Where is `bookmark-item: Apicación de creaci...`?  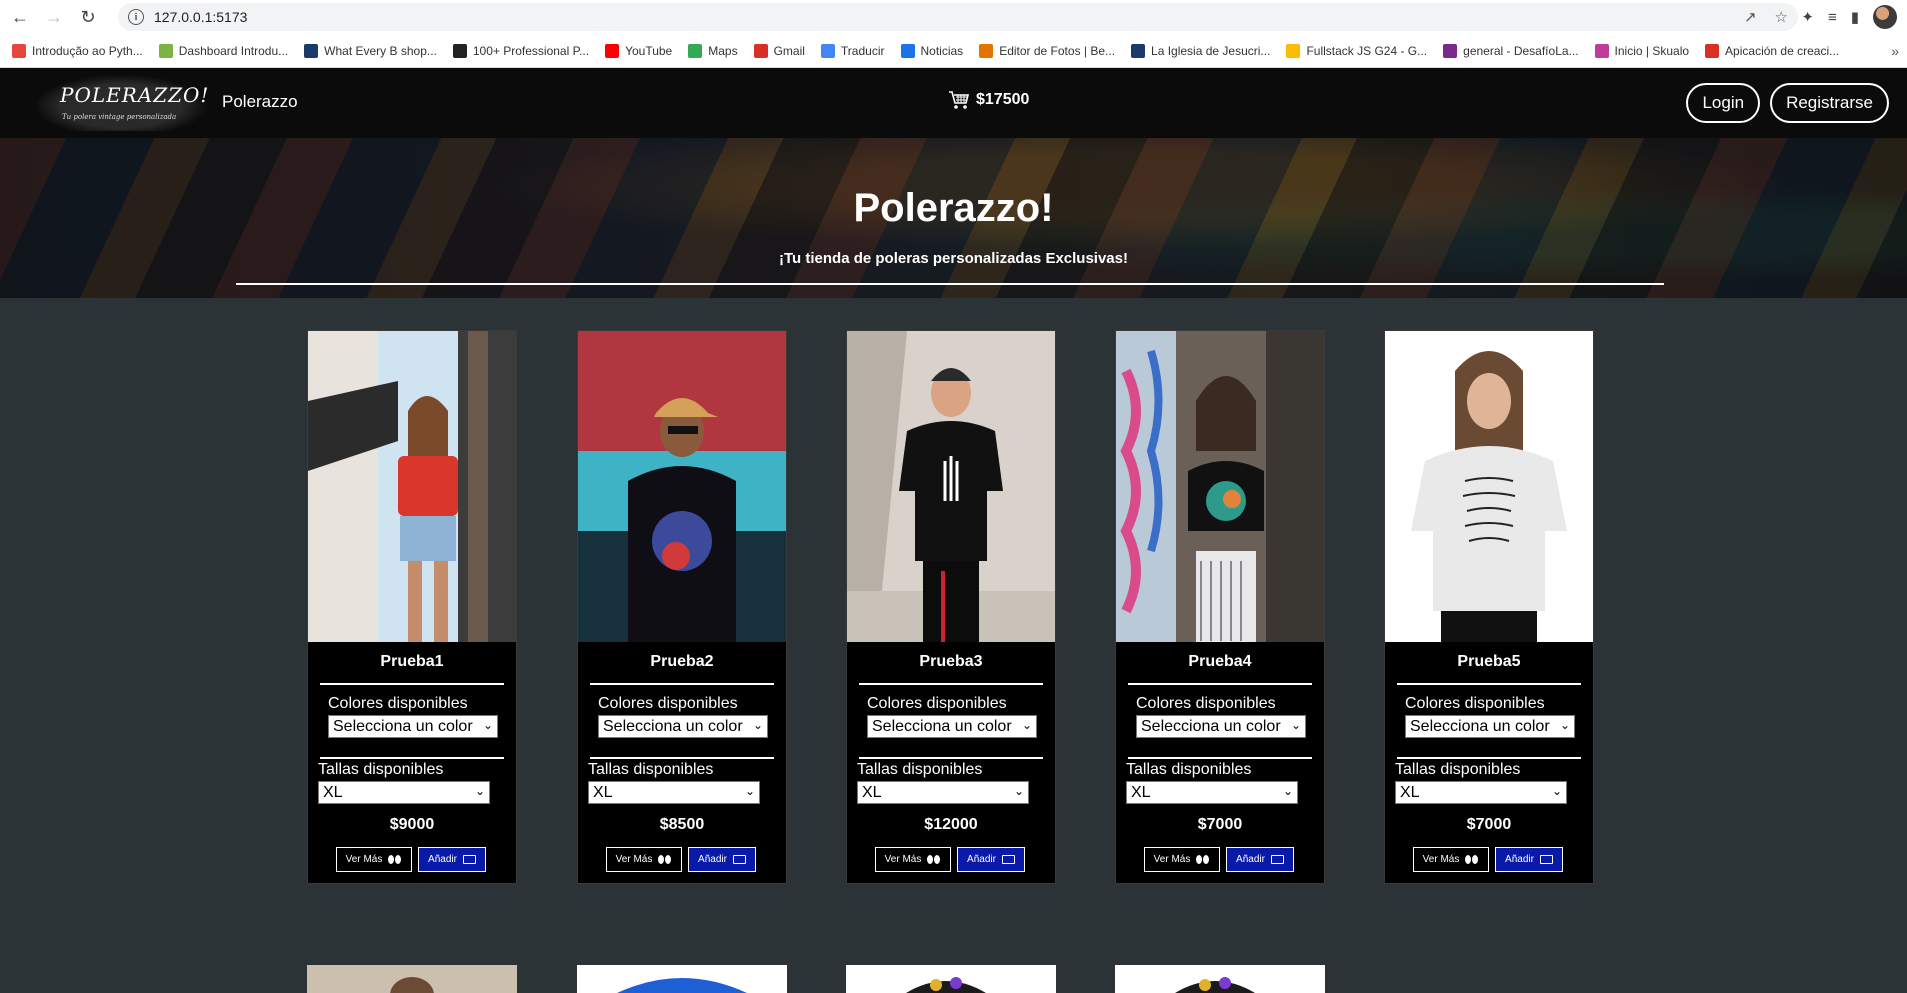 bookmark-item: Apicación de creaci... is located at coordinates (1772, 50).